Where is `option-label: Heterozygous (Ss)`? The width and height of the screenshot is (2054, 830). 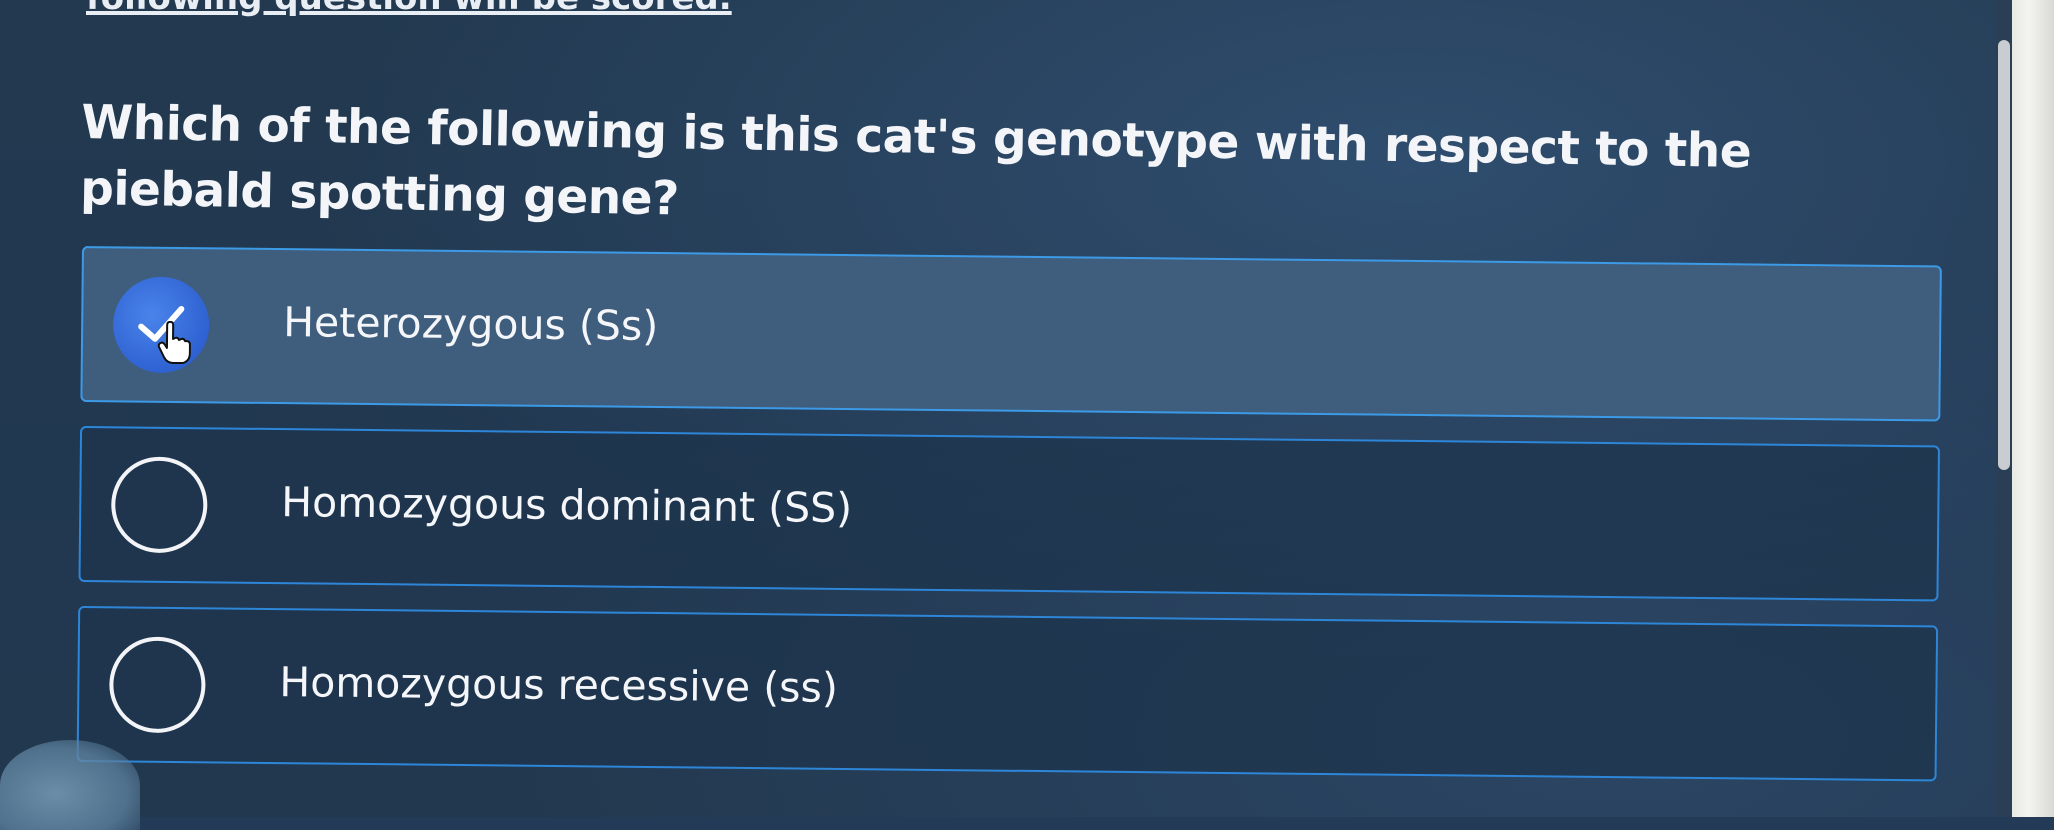 option-label: Heterozygous (Ss) is located at coordinates (470, 324).